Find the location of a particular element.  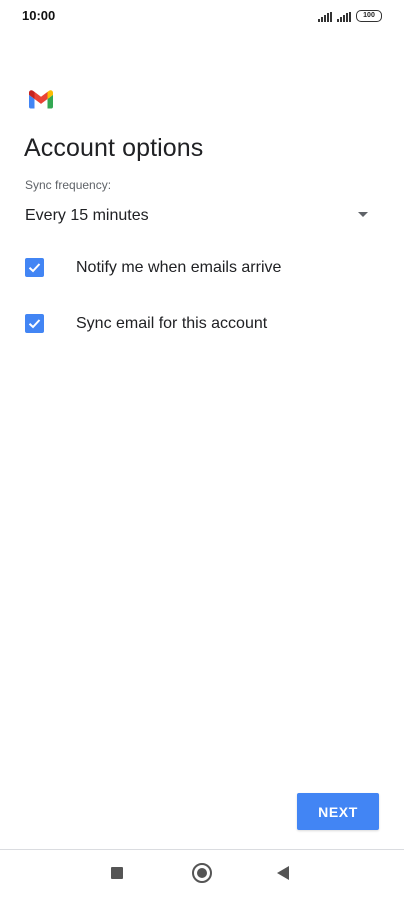

status-bar: 10:00 100 is located at coordinates (202, 17).